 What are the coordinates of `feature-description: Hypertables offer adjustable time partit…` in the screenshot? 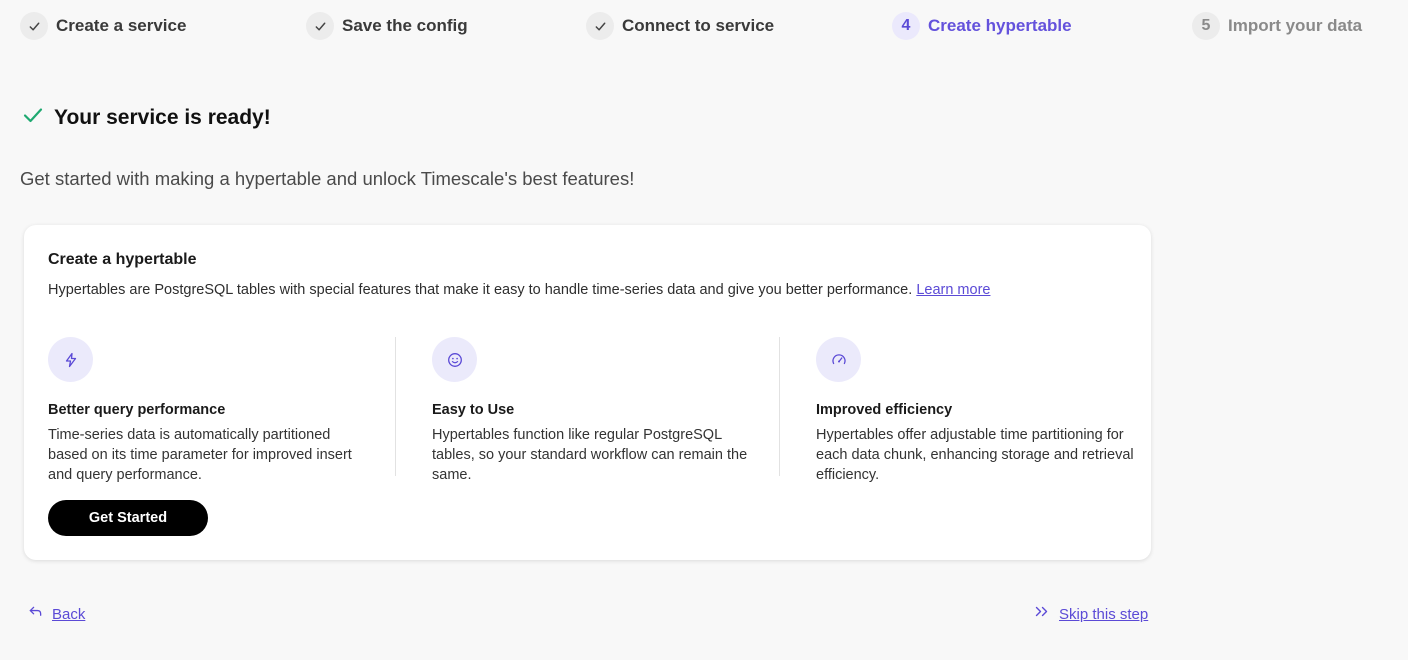 It's located at (975, 455).